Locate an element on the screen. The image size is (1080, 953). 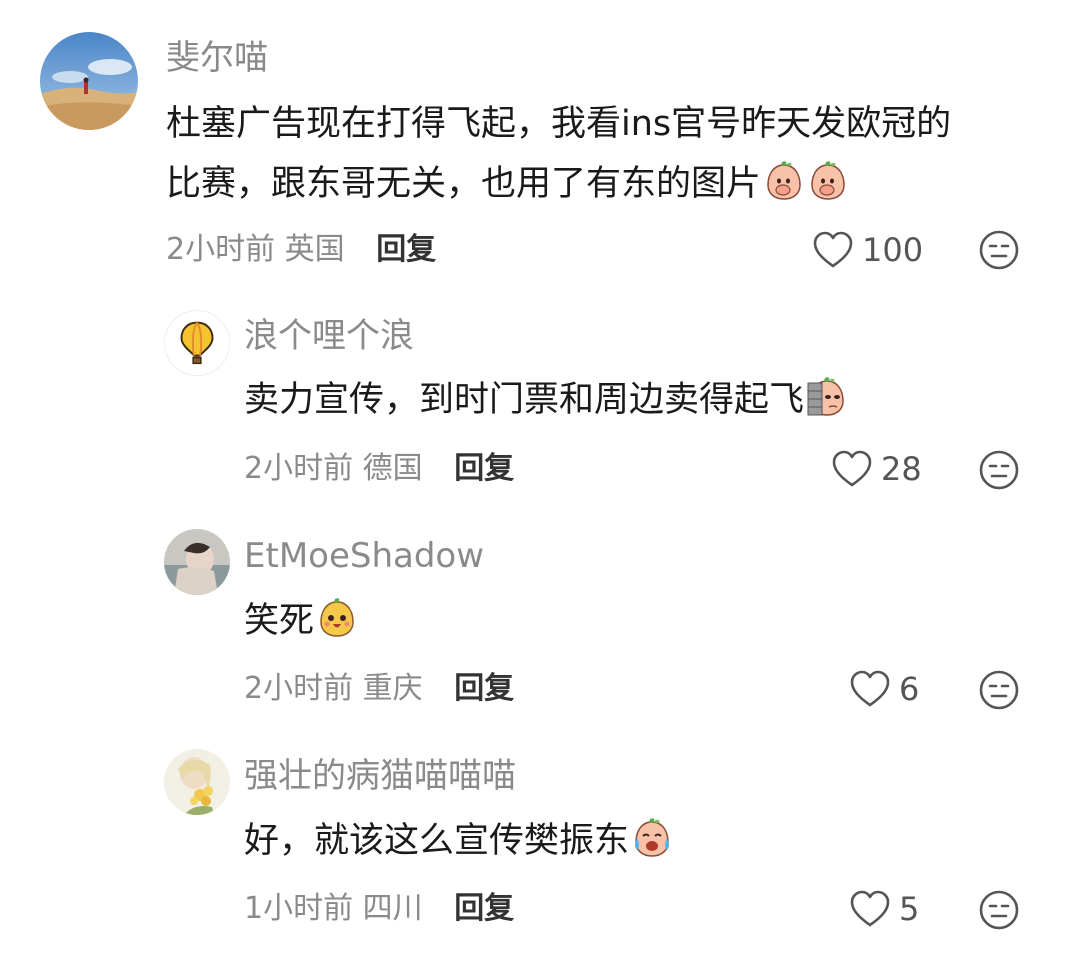
comment-location: 重庆 is located at coordinates (392, 688).